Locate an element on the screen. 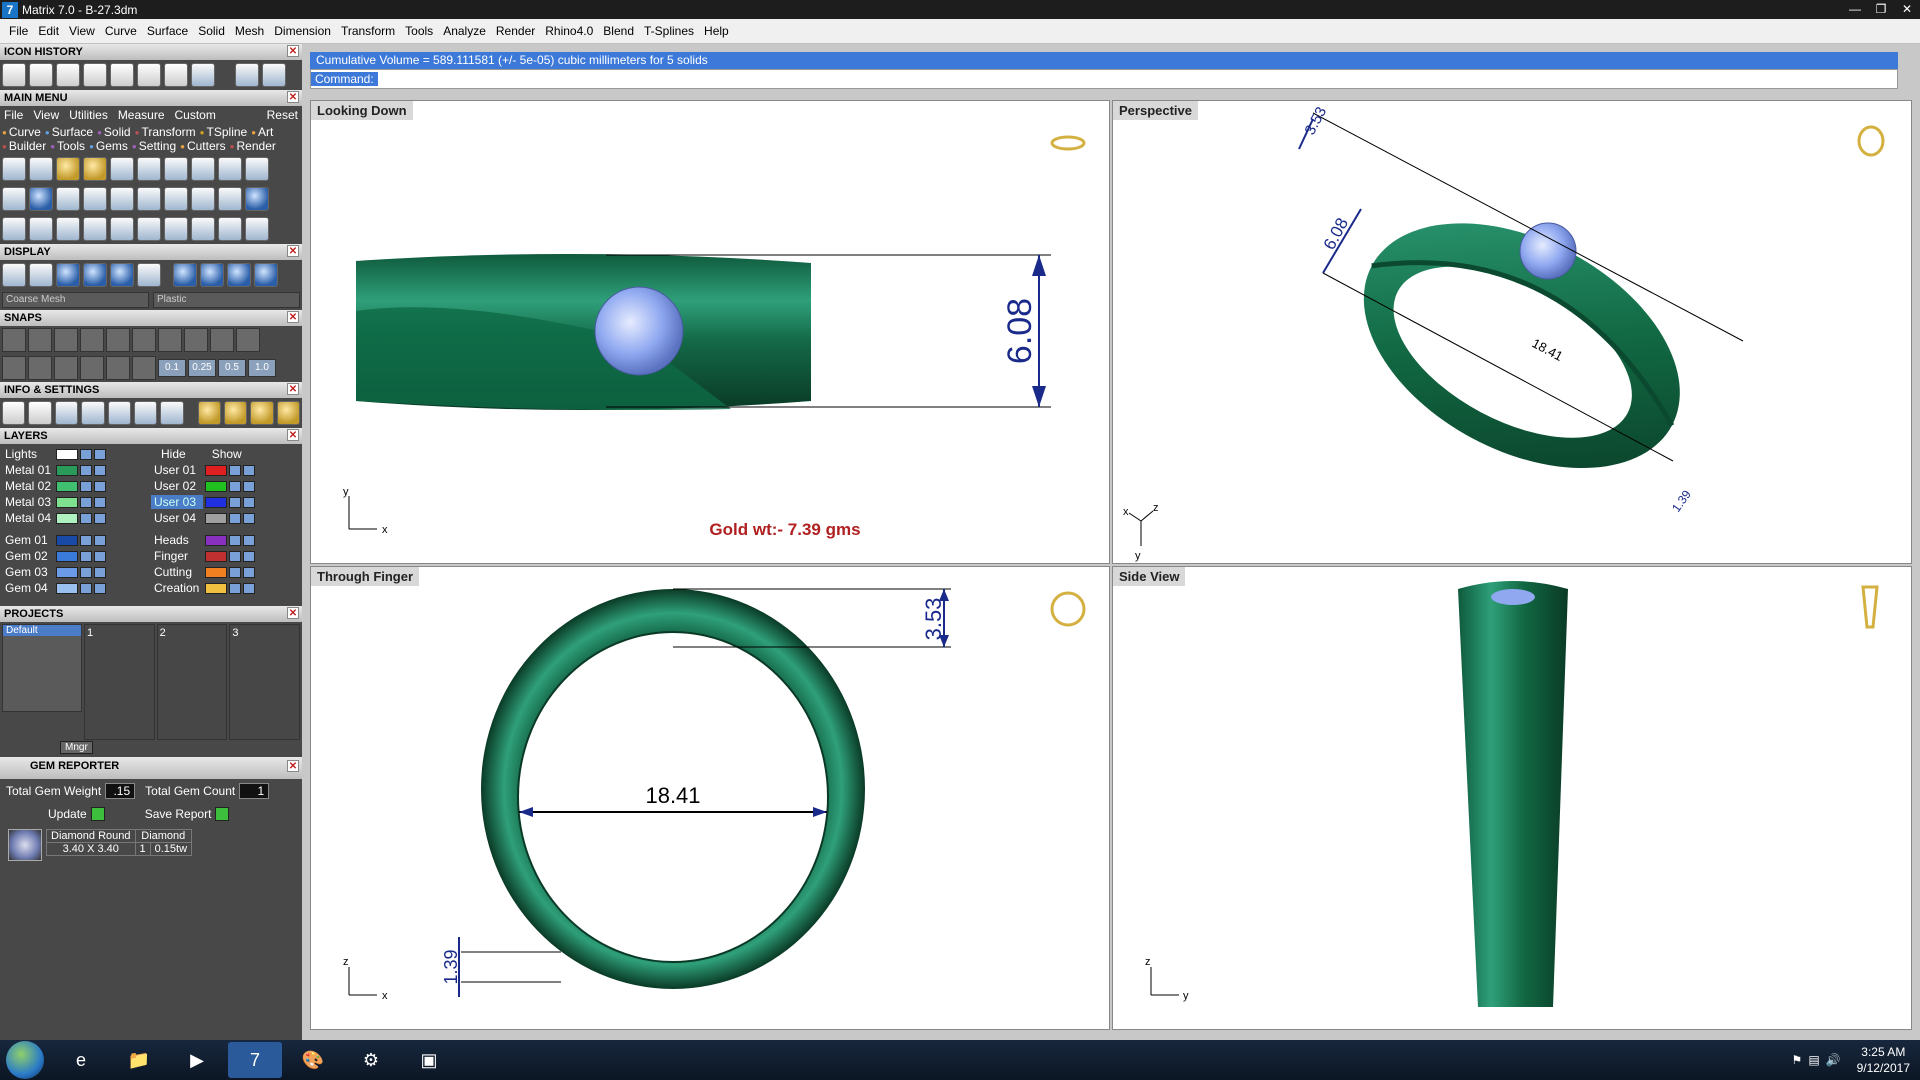 The image size is (1920, 1080). layer-row: Creation is located at coordinates (225, 588).